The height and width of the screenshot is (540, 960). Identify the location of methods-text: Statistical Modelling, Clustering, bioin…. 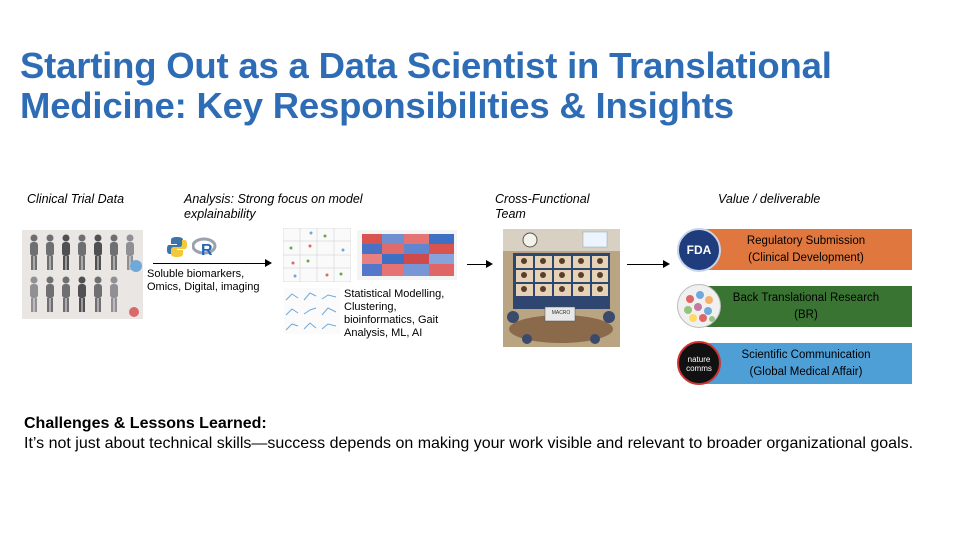
(394, 313).